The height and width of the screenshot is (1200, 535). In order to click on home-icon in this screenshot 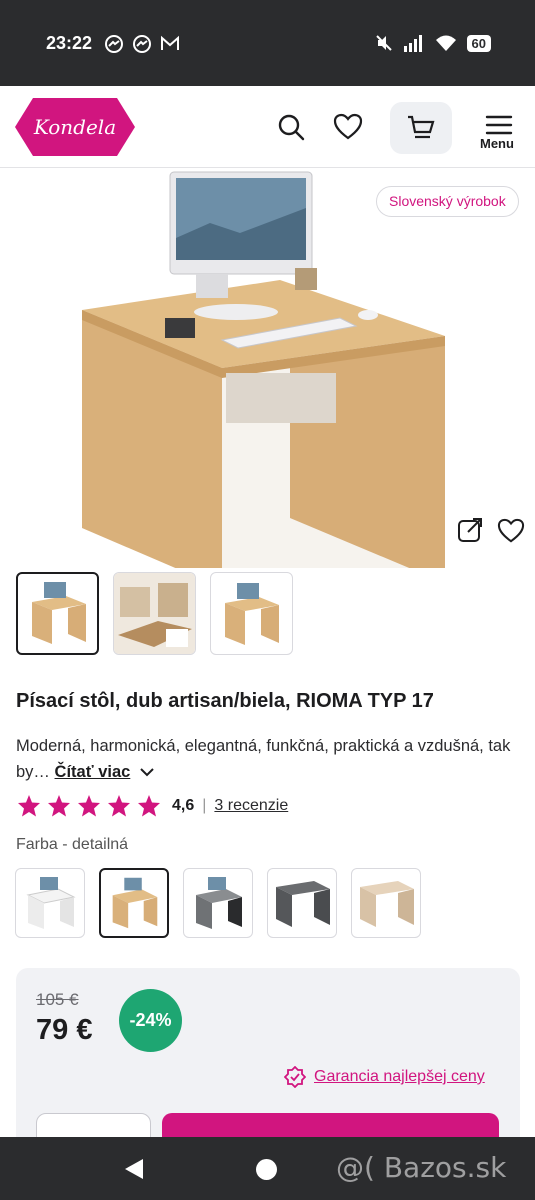, I will do `click(266, 1169)`.